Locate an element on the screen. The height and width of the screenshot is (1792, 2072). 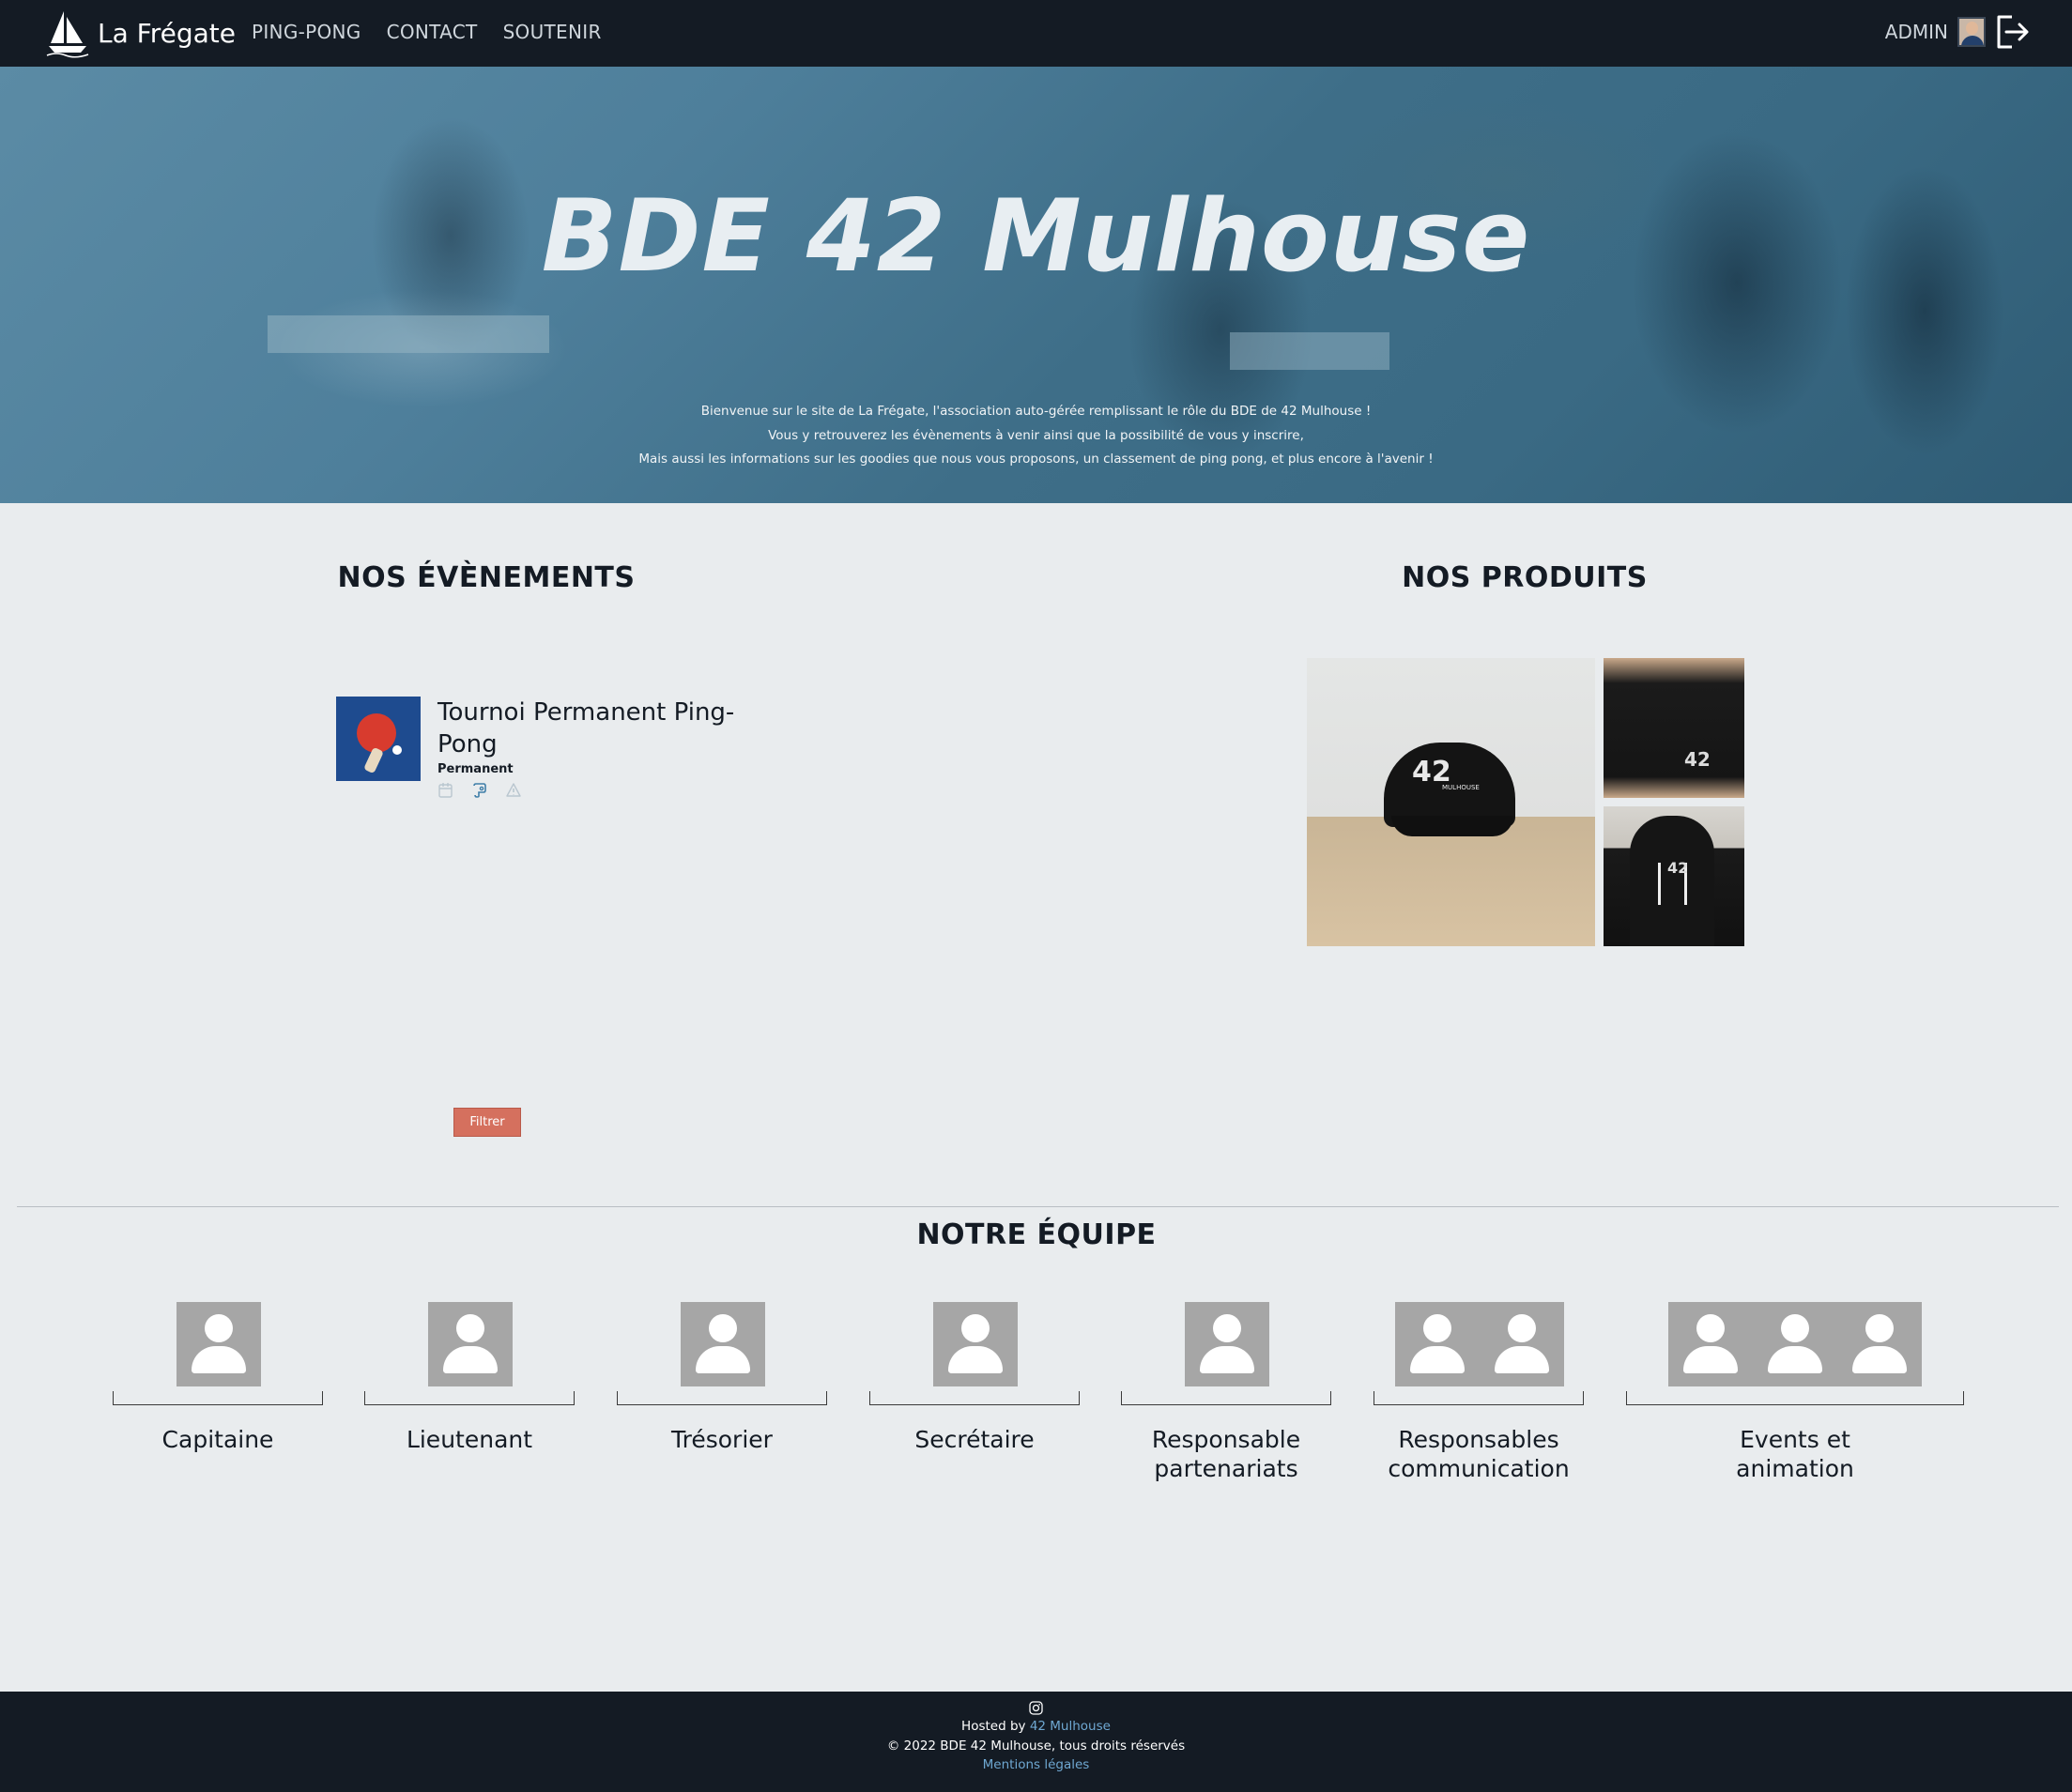
team-role-label: Capitaine is located at coordinates (218, 1440).